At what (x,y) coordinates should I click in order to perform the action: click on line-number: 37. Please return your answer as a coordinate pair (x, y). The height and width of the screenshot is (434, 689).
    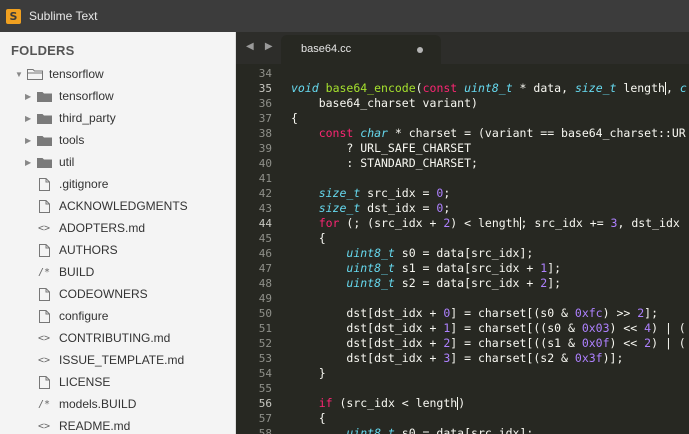
    Looking at the image, I should click on (265, 118).